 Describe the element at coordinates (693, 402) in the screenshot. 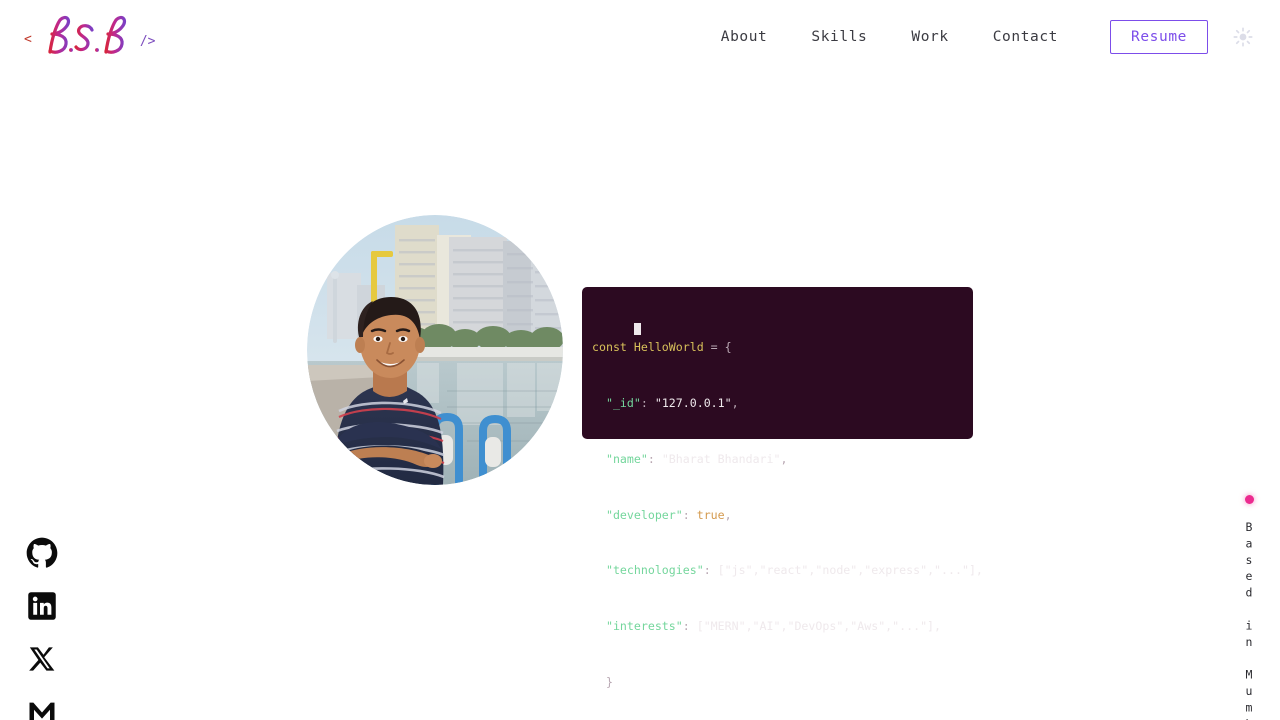

I see `code-token: "127.0.0.1"` at that location.